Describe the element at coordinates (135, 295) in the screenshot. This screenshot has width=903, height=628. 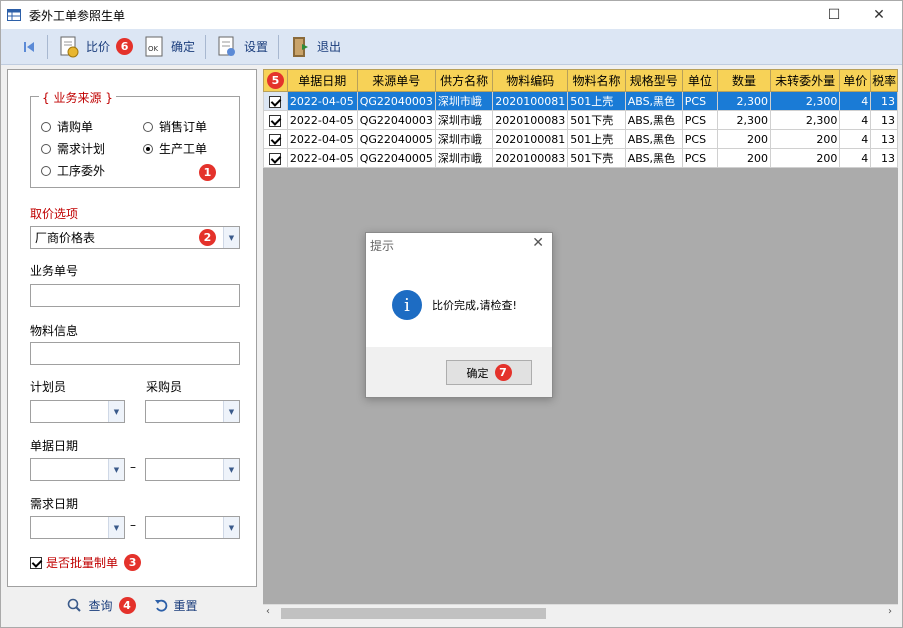
I see `biz-no-input` at that location.